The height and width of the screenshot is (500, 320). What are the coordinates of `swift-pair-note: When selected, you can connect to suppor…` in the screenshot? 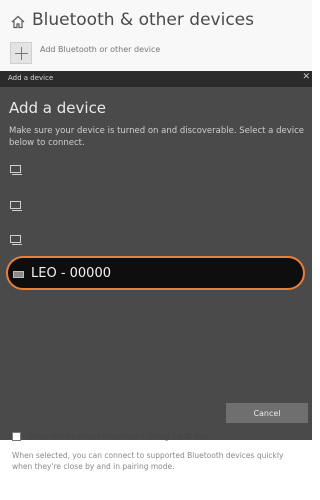 It's located at (148, 461).